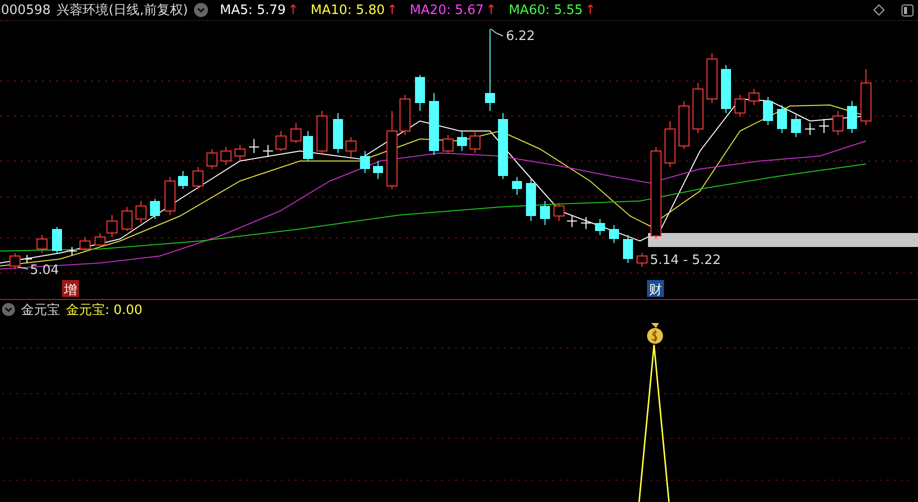 Image resolution: width=918 pixels, height=502 pixels. What do you see at coordinates (44, 270) in the screenshot?
I see `low-price-label: 5.04` at bounding box center [44, 270].